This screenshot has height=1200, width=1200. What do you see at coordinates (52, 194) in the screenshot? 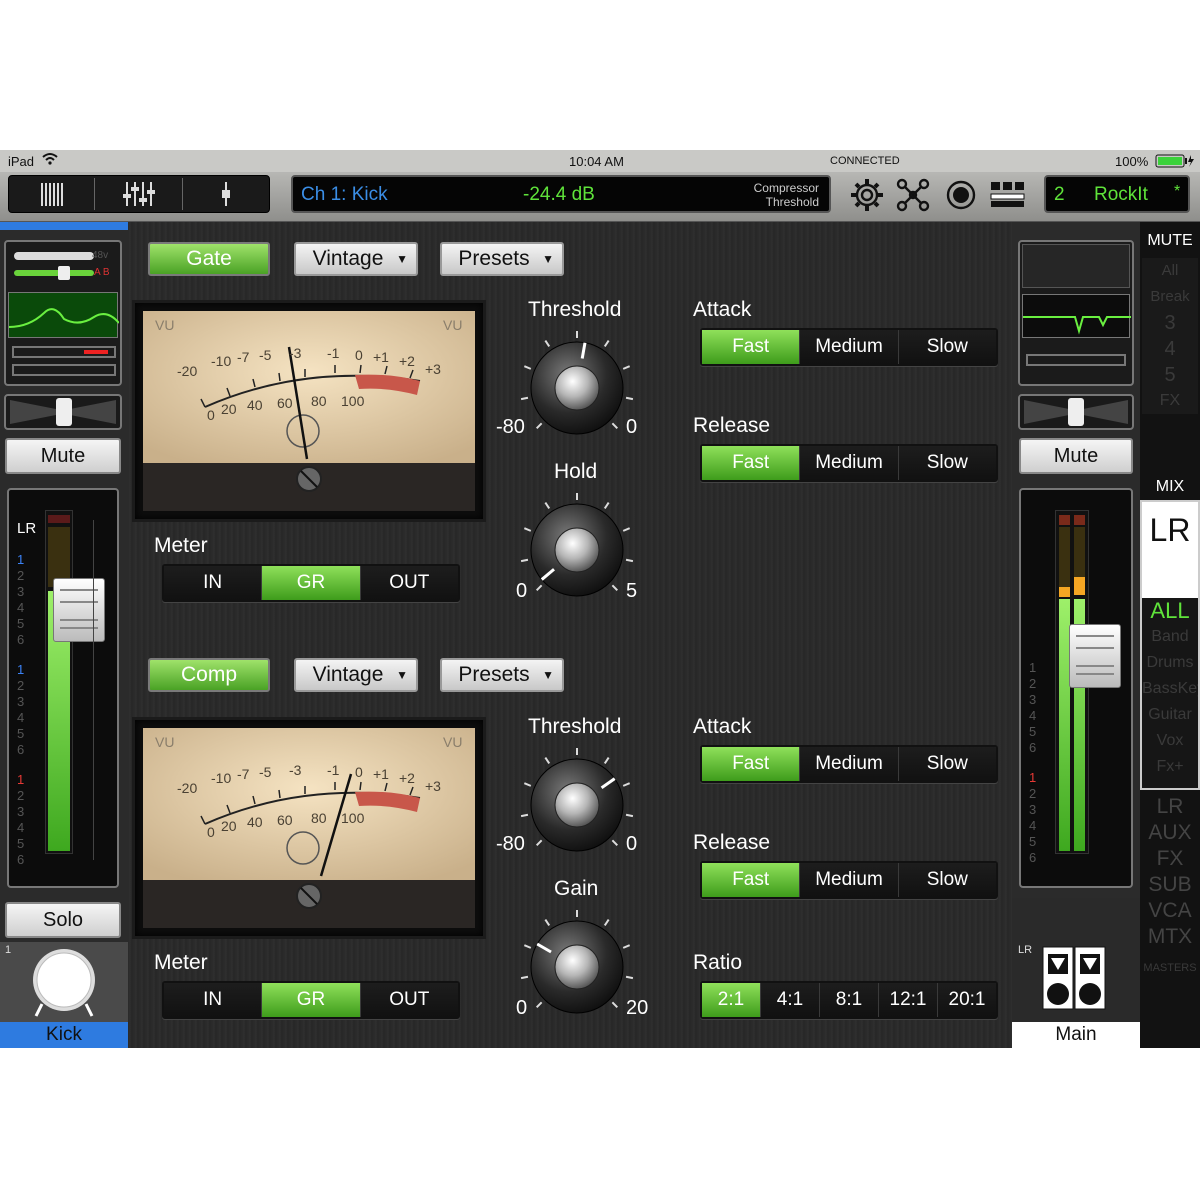
I see `mixer-view-button` at bounding box center [52, 194].